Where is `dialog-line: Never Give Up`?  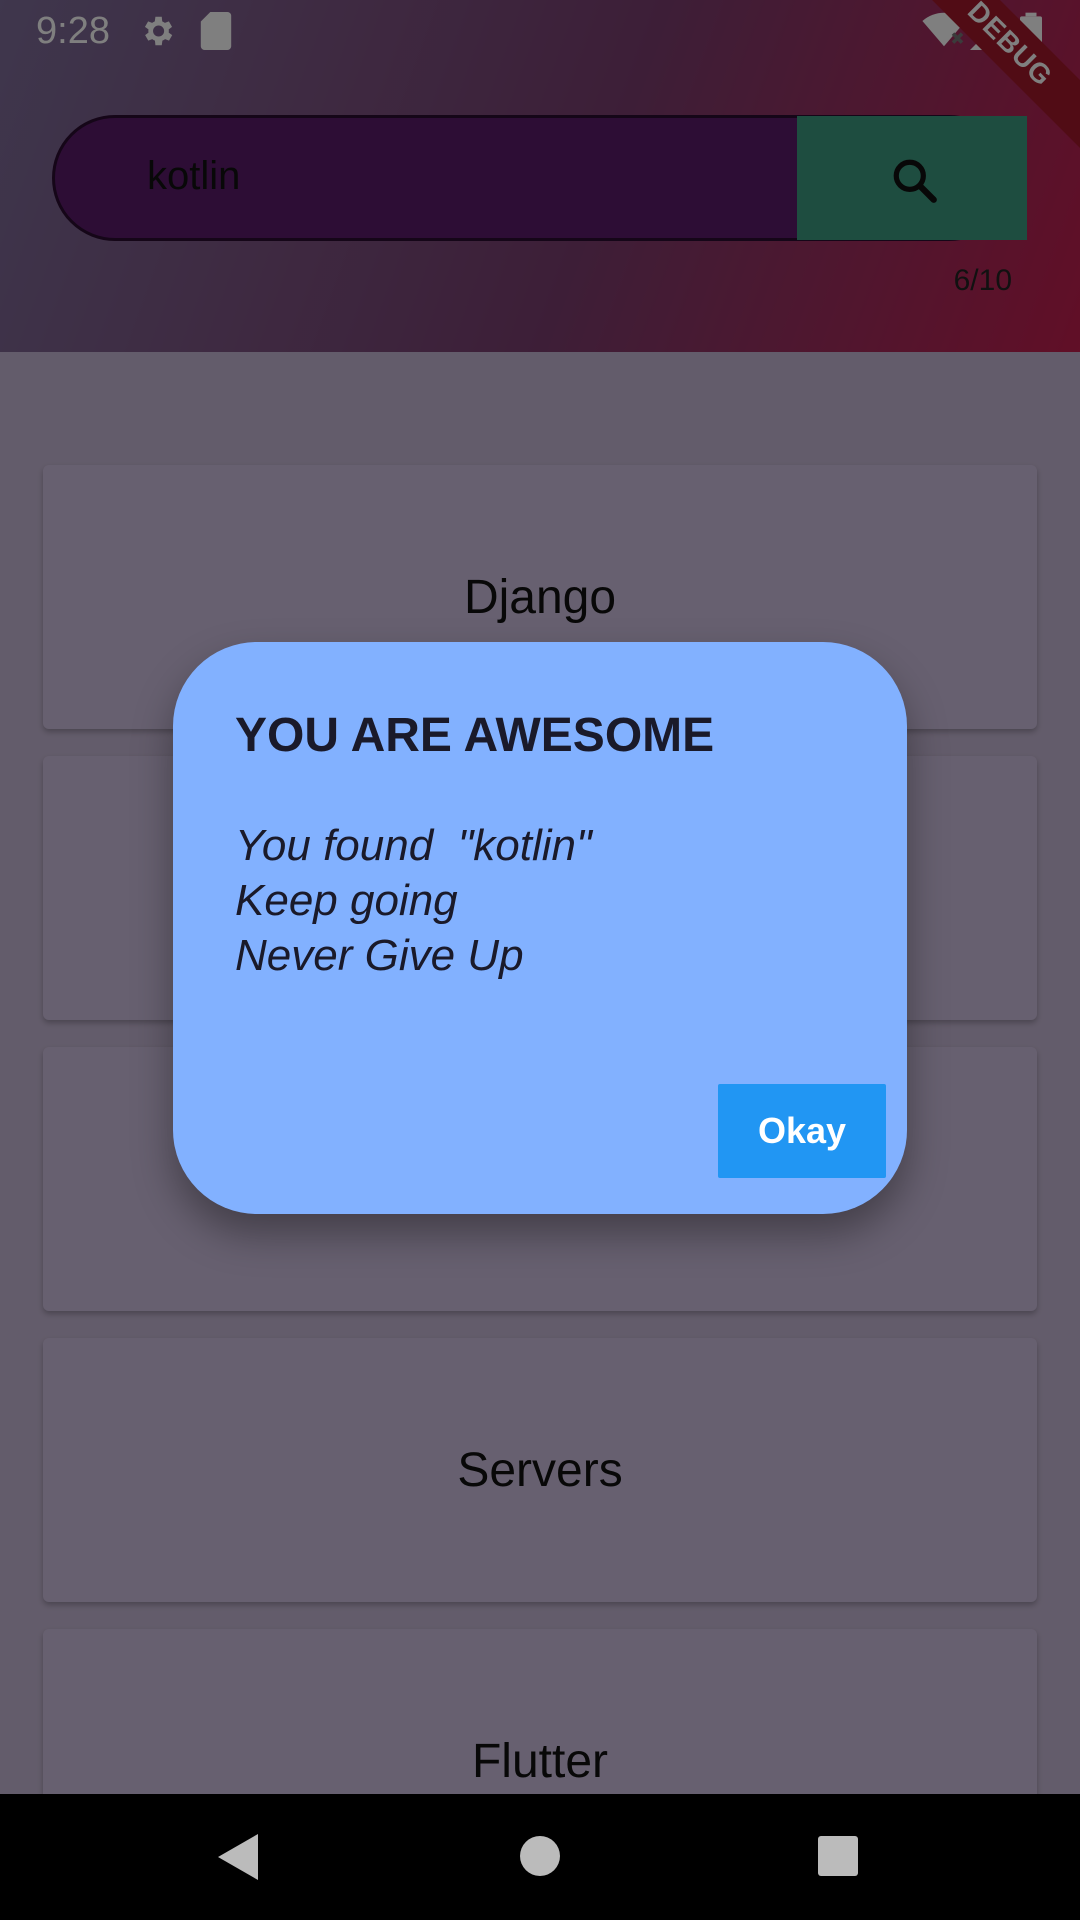
dialog-line: Never Give Up is located at coordinates (379, 955).